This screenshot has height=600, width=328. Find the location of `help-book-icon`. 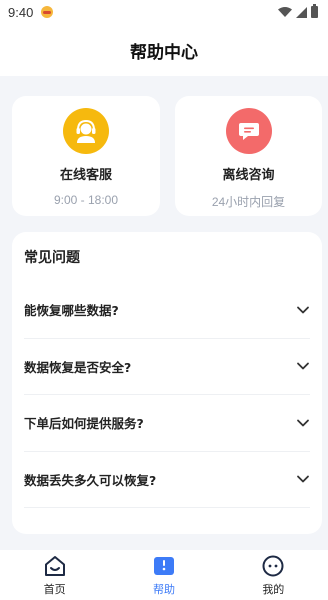

help-book-icon is located at coordinates (163, 565).